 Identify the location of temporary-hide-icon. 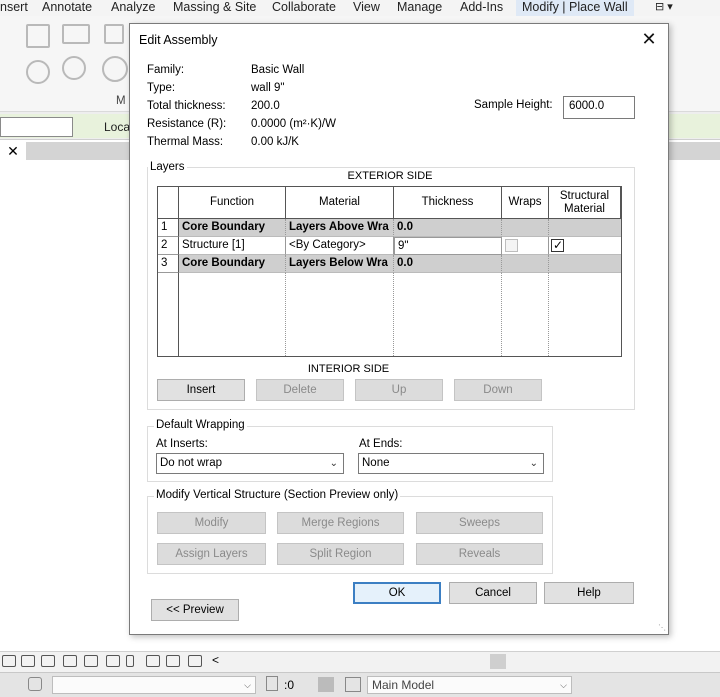
(153, 661).